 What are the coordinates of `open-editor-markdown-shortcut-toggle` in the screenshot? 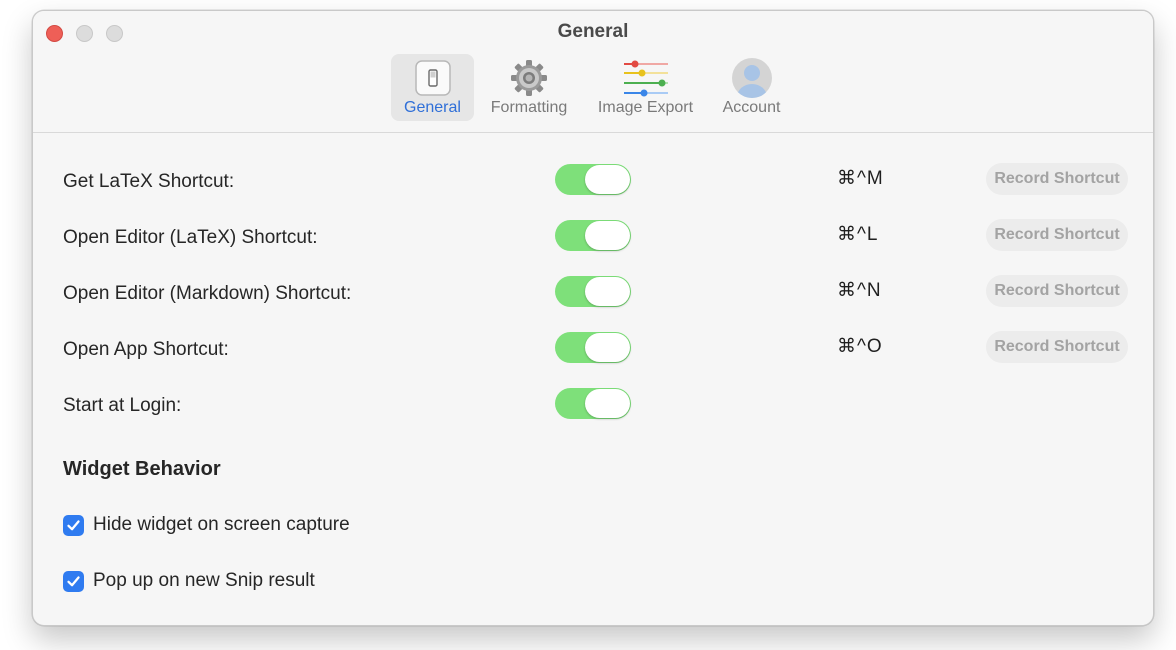 It's located at (593, 291).